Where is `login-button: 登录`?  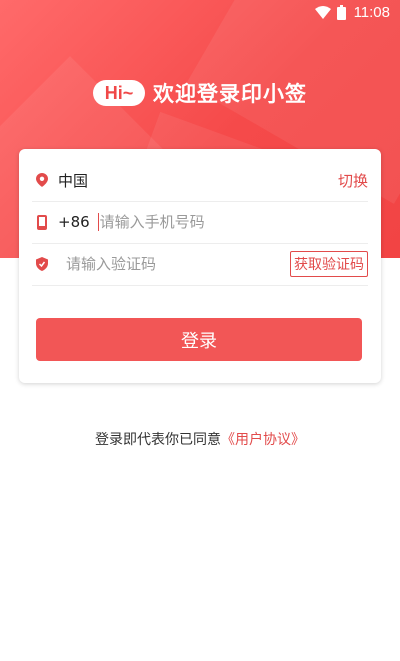 login-button: 登录 is located at coordinates (199, 339).